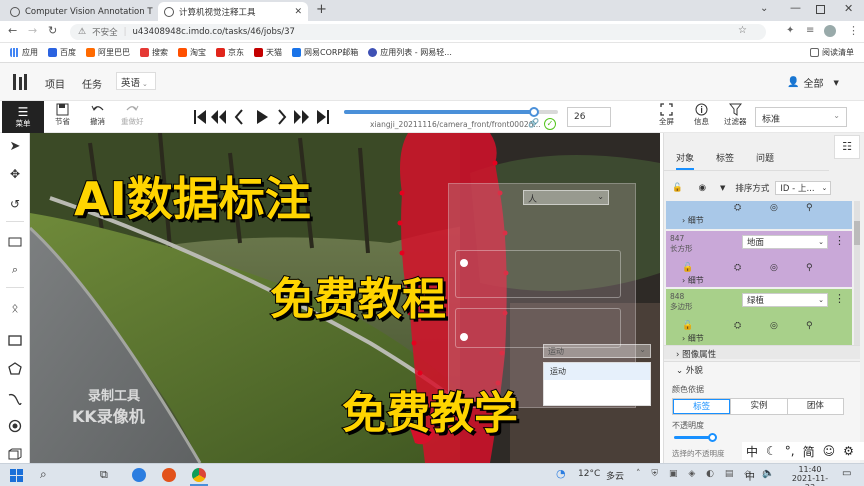  What do you see at coordinates (566, 197) in the screenshot?
I see `label-select: 人 ⌄` at bounding box center [566, 197].